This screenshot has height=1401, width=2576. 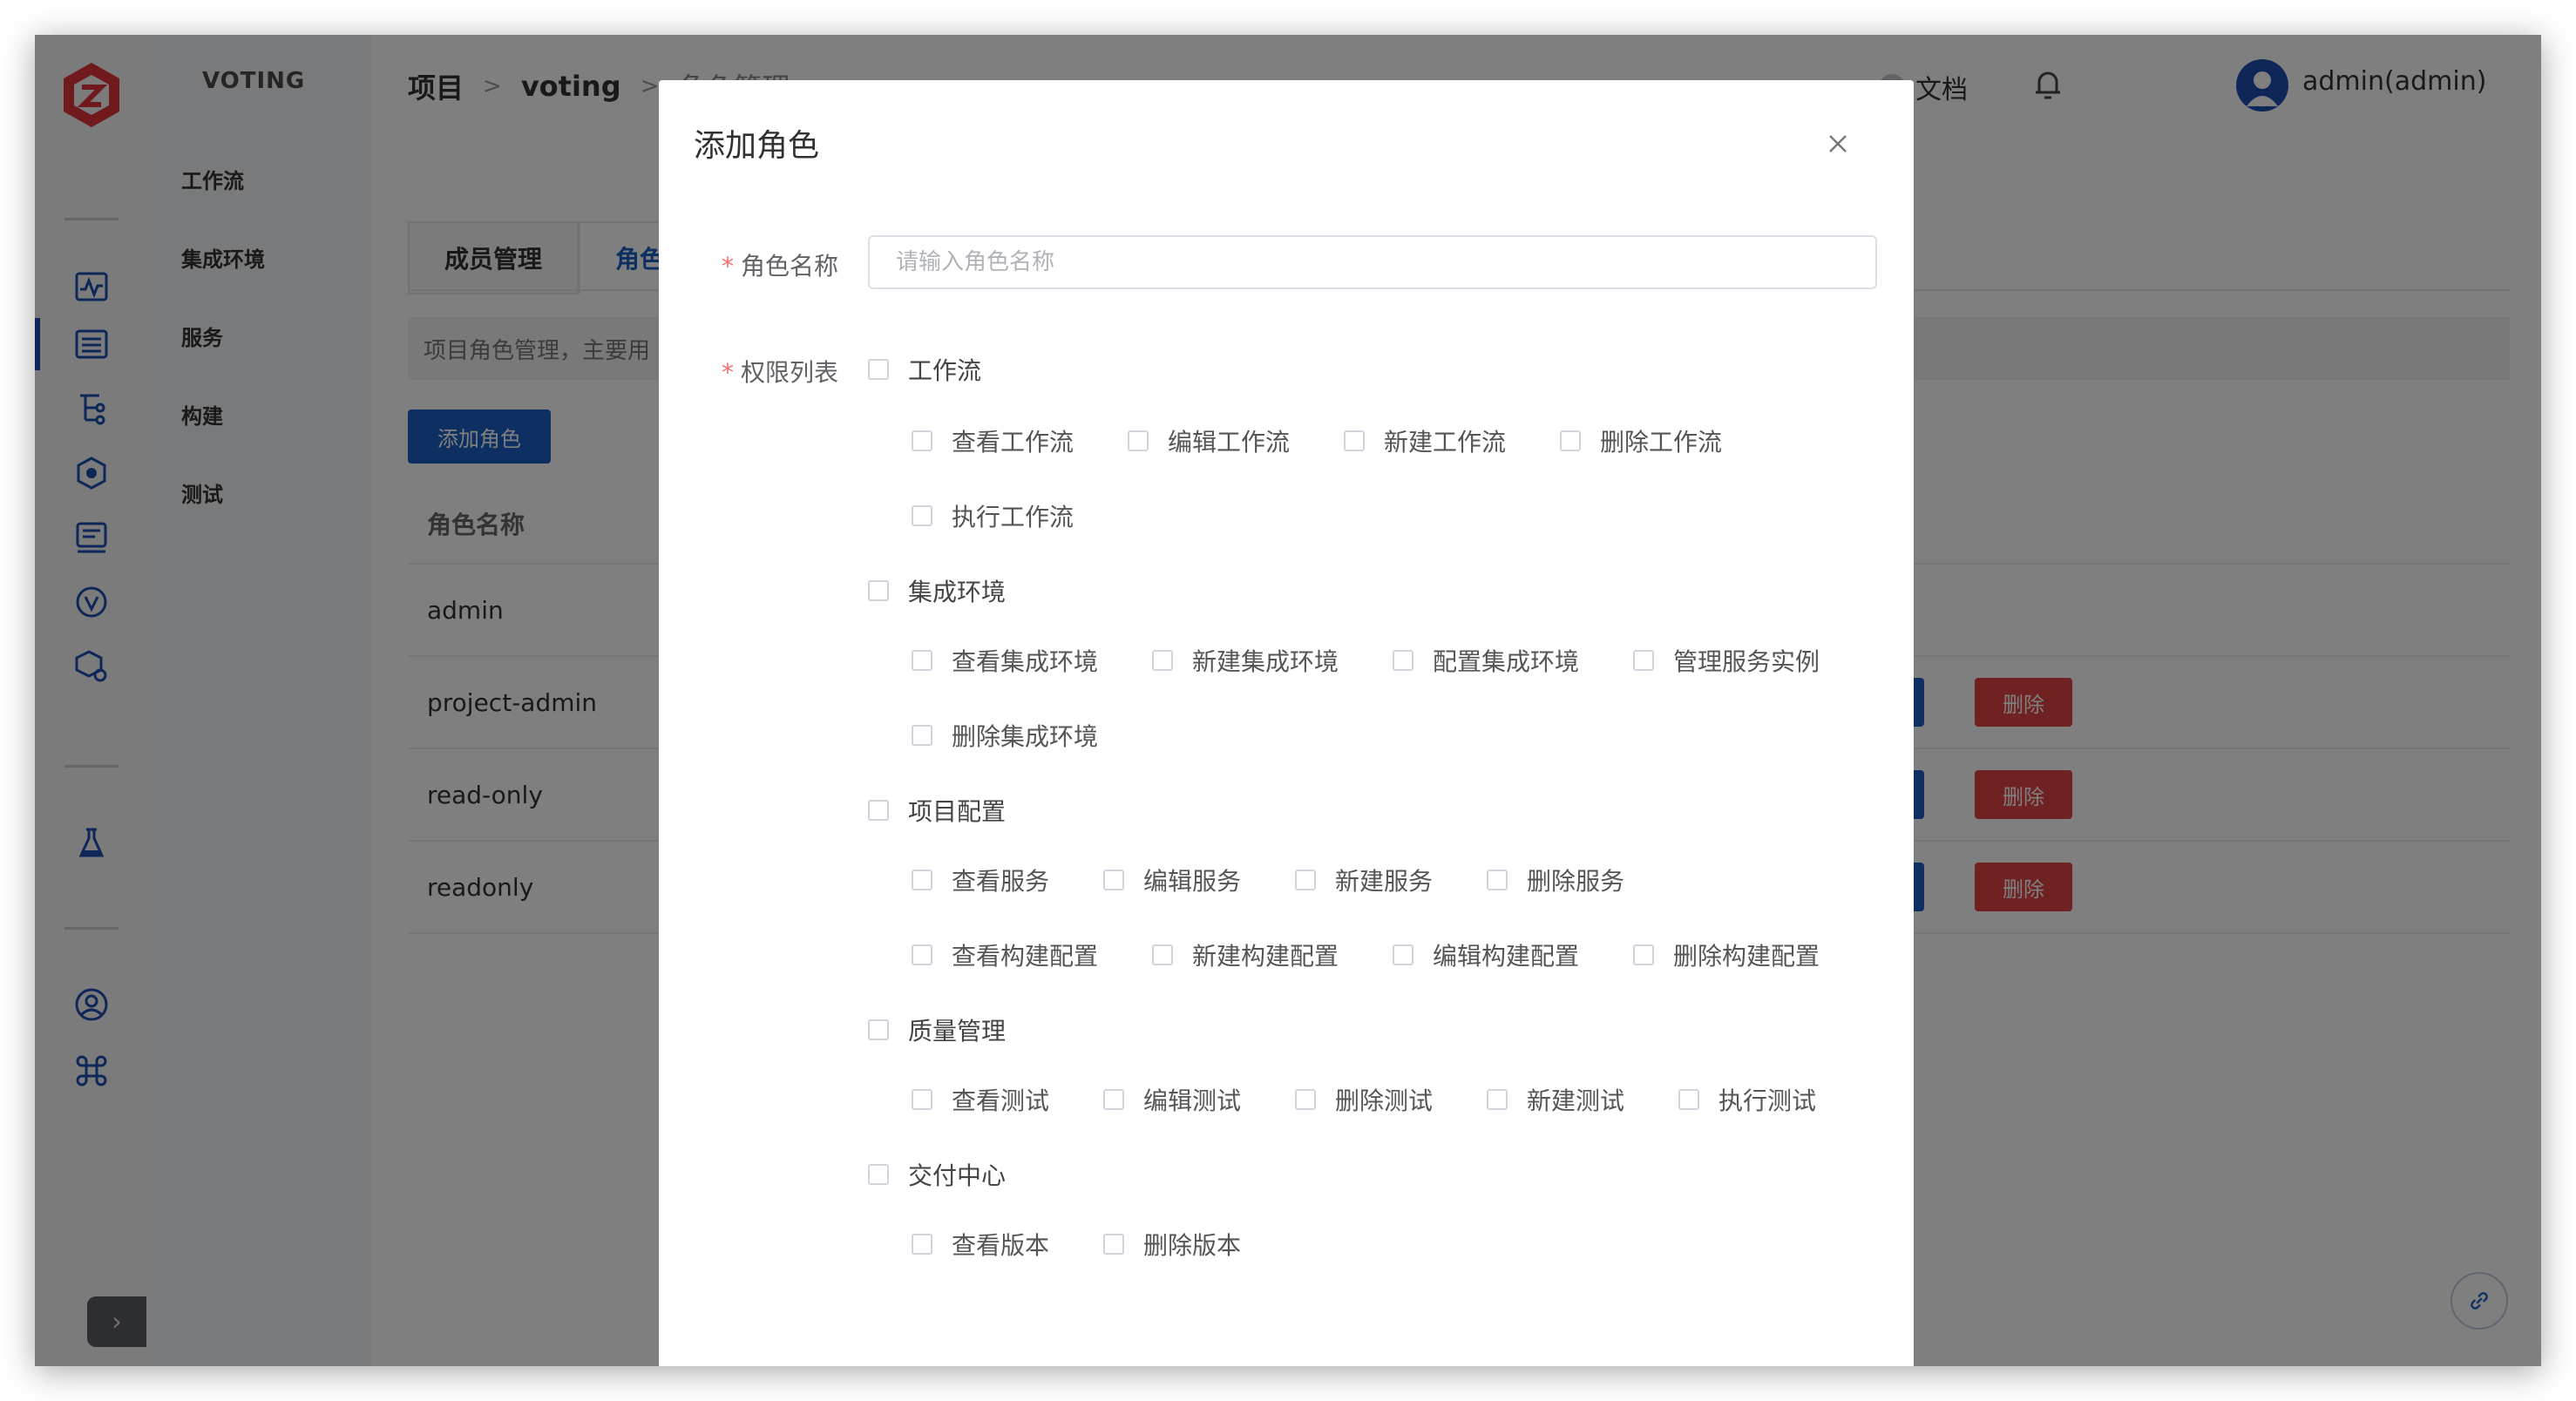 What do you see at coordinates (957, 811) in the screenshot?
I see `checkbox-label: 项目配置` at bounding box center [957, 811].